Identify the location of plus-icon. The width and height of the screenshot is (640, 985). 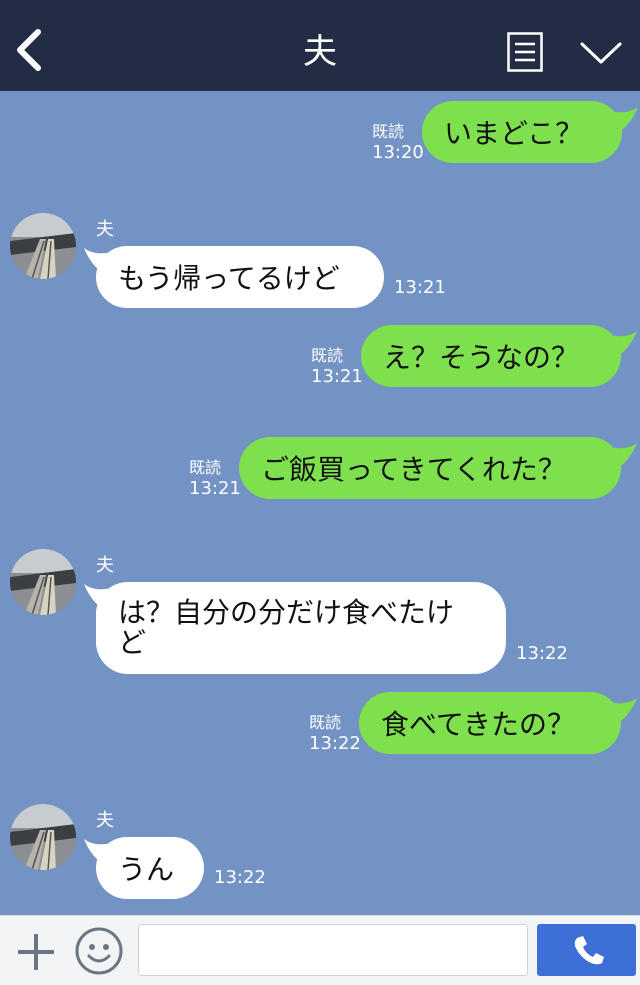
(36, 952).